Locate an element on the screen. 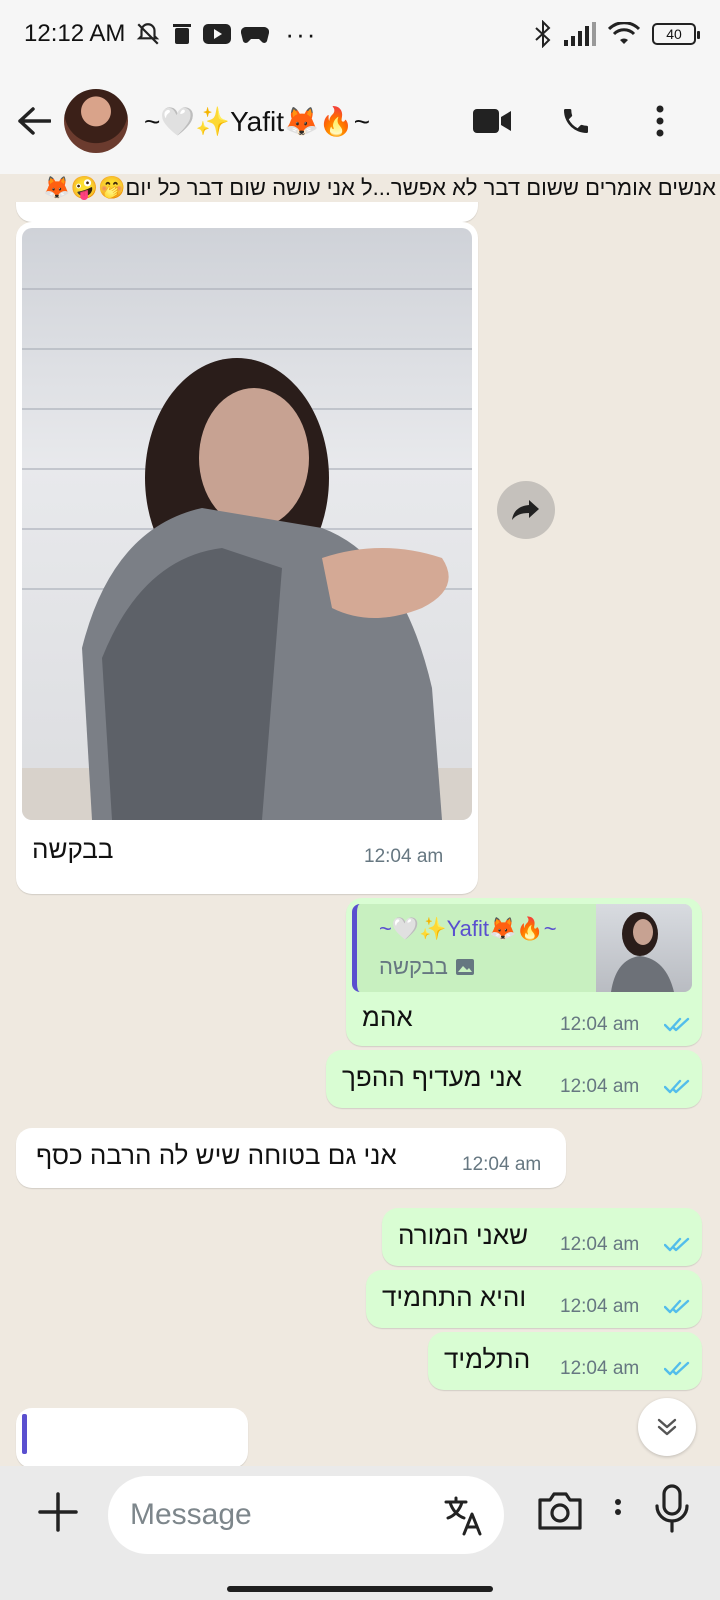 The height and width of the screenshot is (1600, 720). clock: 12:12 AM is located at coordinates (75, 33).